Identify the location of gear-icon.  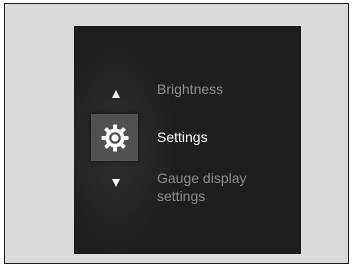
(114, 137).